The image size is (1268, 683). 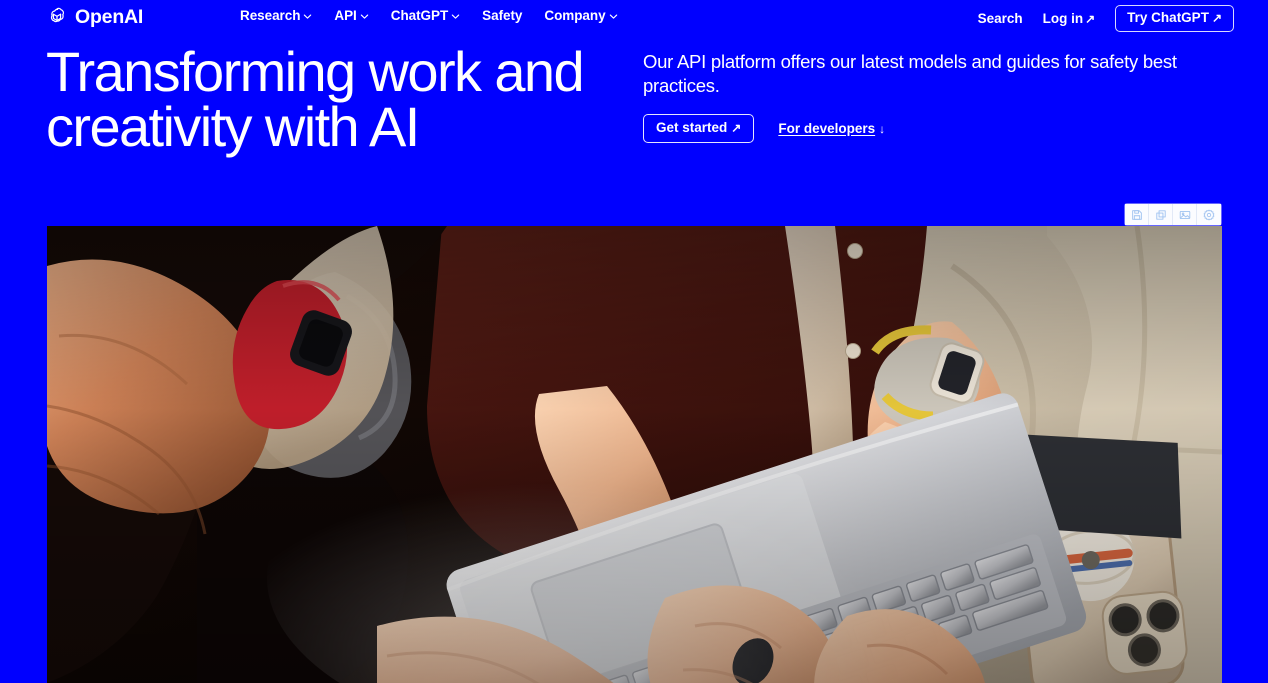 I want to click on image-button, so click(x=1185, y=214).